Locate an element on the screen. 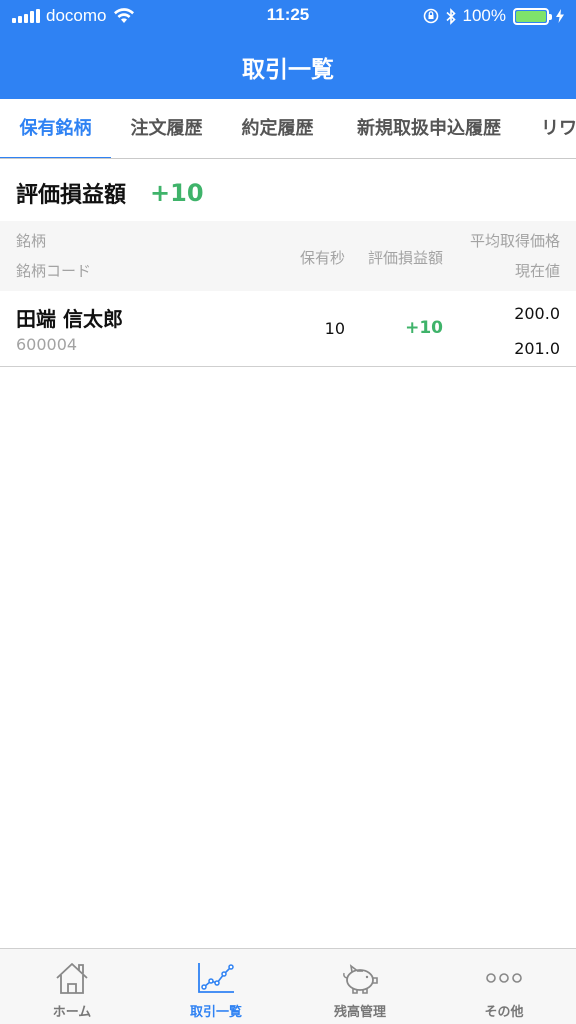  holding-name: 田端 信太郎 is located at coordinates (69, 319).